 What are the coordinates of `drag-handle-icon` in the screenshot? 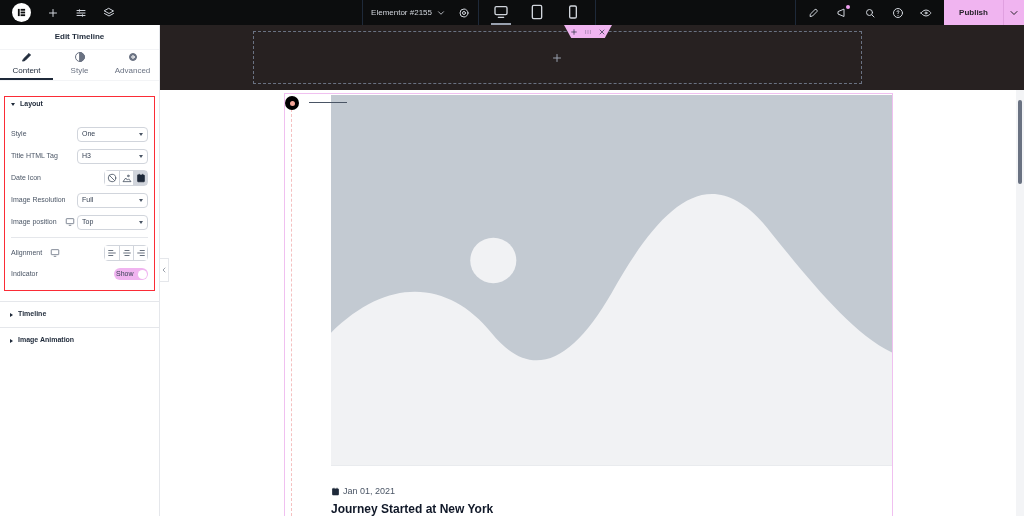 It's located at (588, 31).